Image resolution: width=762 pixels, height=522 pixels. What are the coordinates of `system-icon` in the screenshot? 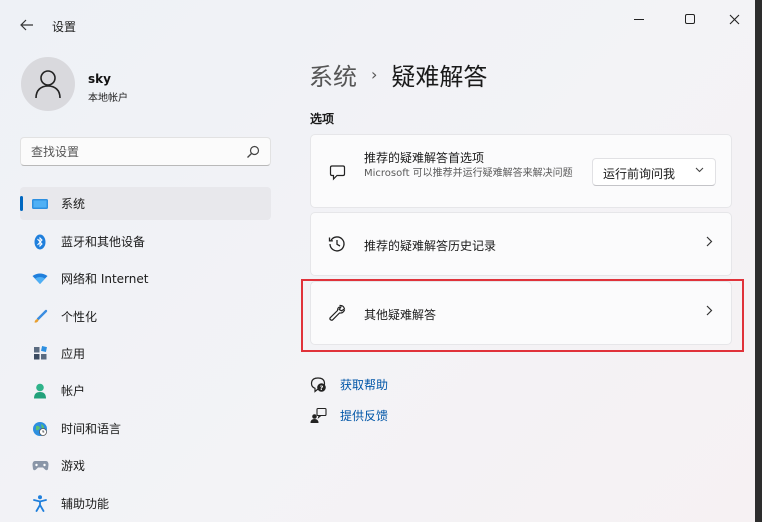 It's located at (40, 204).